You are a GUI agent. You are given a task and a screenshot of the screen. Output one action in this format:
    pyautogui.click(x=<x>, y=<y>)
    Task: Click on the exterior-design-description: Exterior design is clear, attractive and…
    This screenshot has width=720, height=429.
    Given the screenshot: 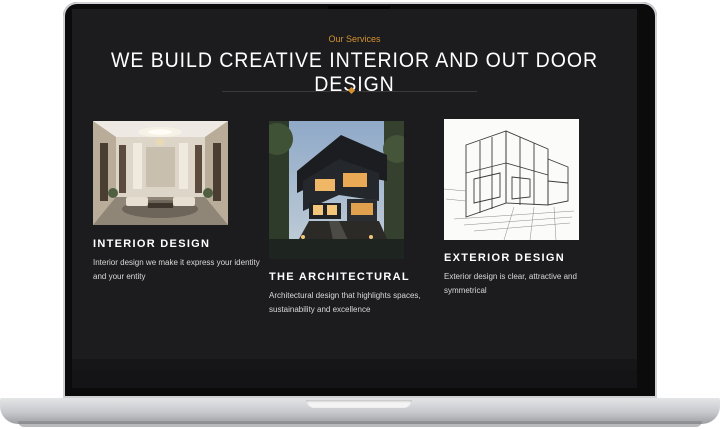 What is the action you would take?
    pyautogui.click(x=510, y=283)
    